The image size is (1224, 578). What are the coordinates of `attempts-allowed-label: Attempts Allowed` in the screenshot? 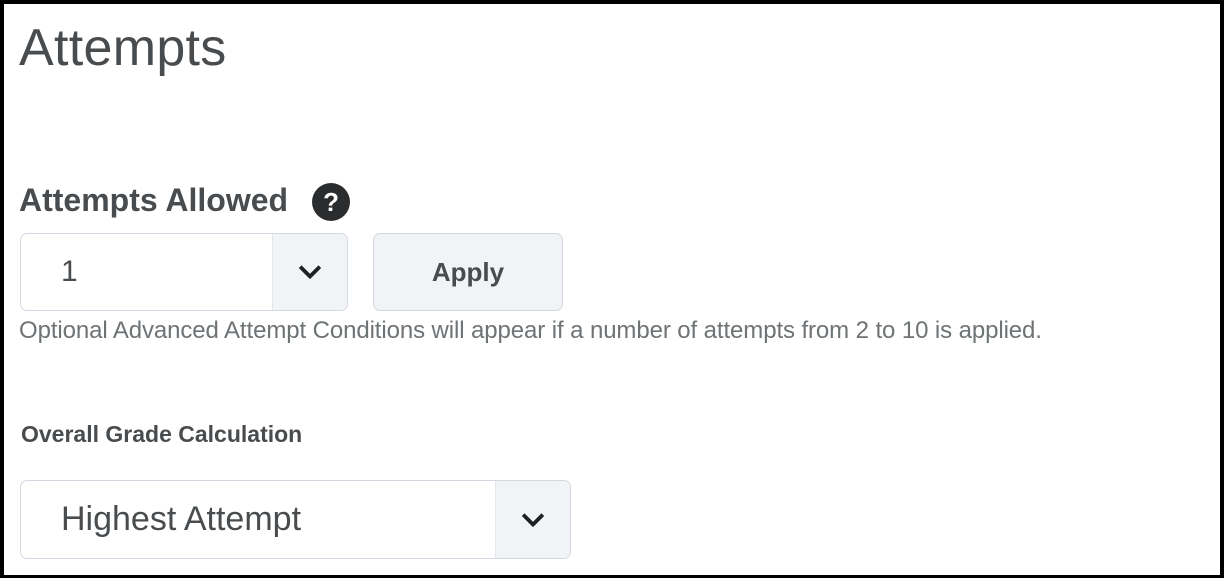 It's located at (154, 199).